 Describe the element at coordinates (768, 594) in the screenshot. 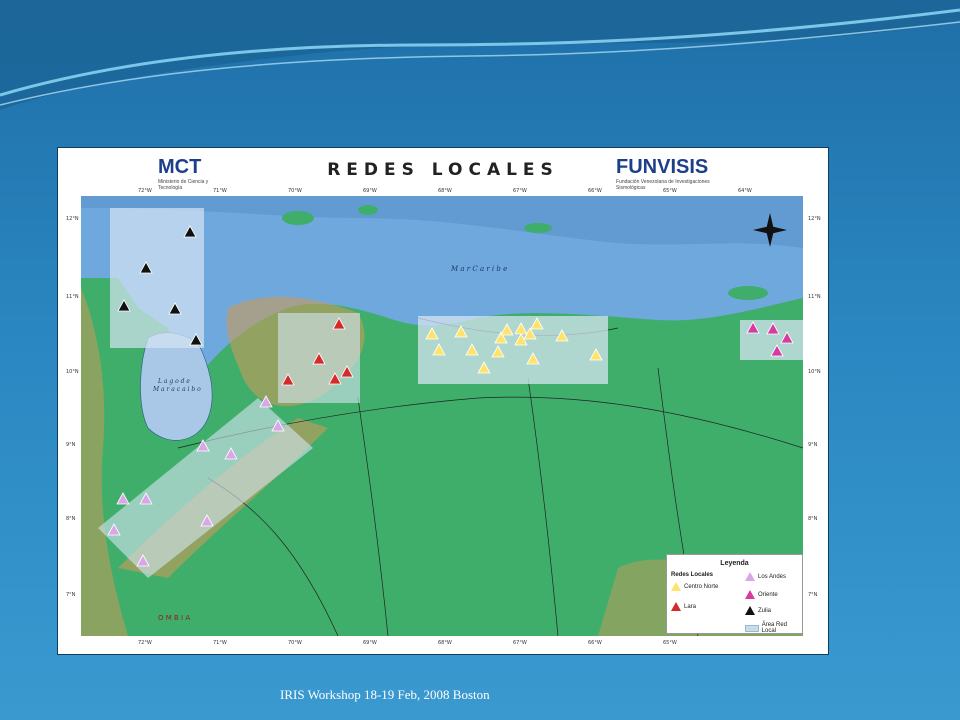

I see `legend-label: Oriente` at that location.